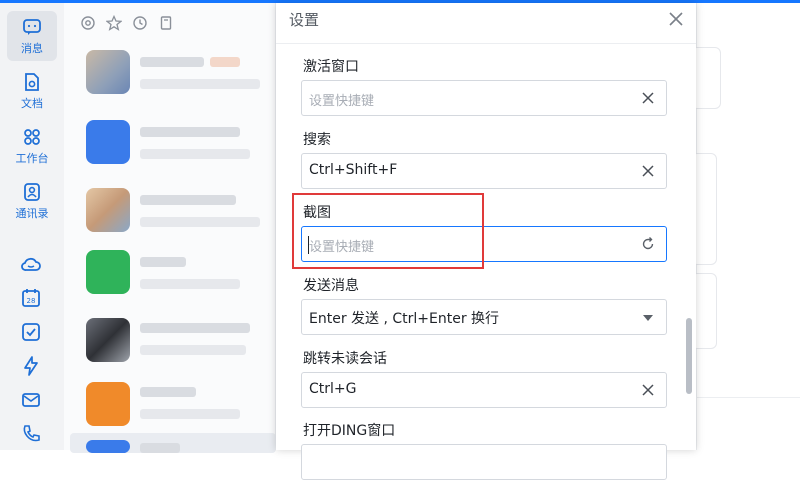 This screenshot has width=800, height=480. I want to click on nav-item-contacts: 通讯录, so click(32, 201).